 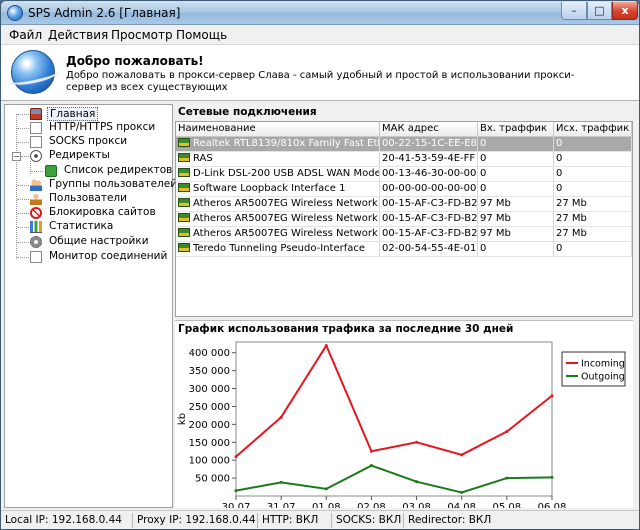 What do you see at coordinates (36, 199) in the screenshot?
I see `user-icon` at bounding box center [36, 199].